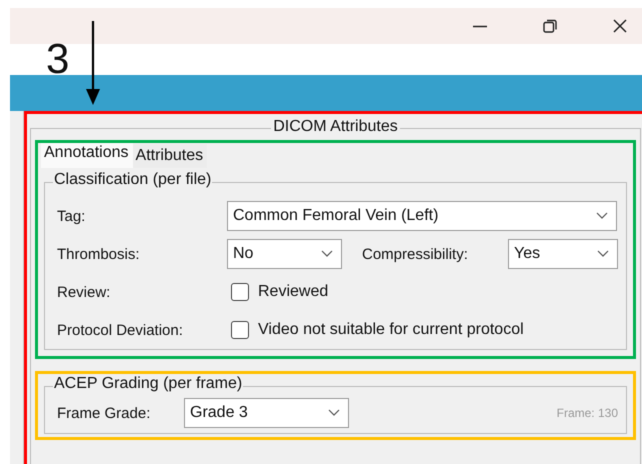 Image resolution: width=642 pixels, height=464 pixels. What do you see at coordinates (620, 26) in the screenshot?
I see `close-icon` at bounding box center [620, 26].